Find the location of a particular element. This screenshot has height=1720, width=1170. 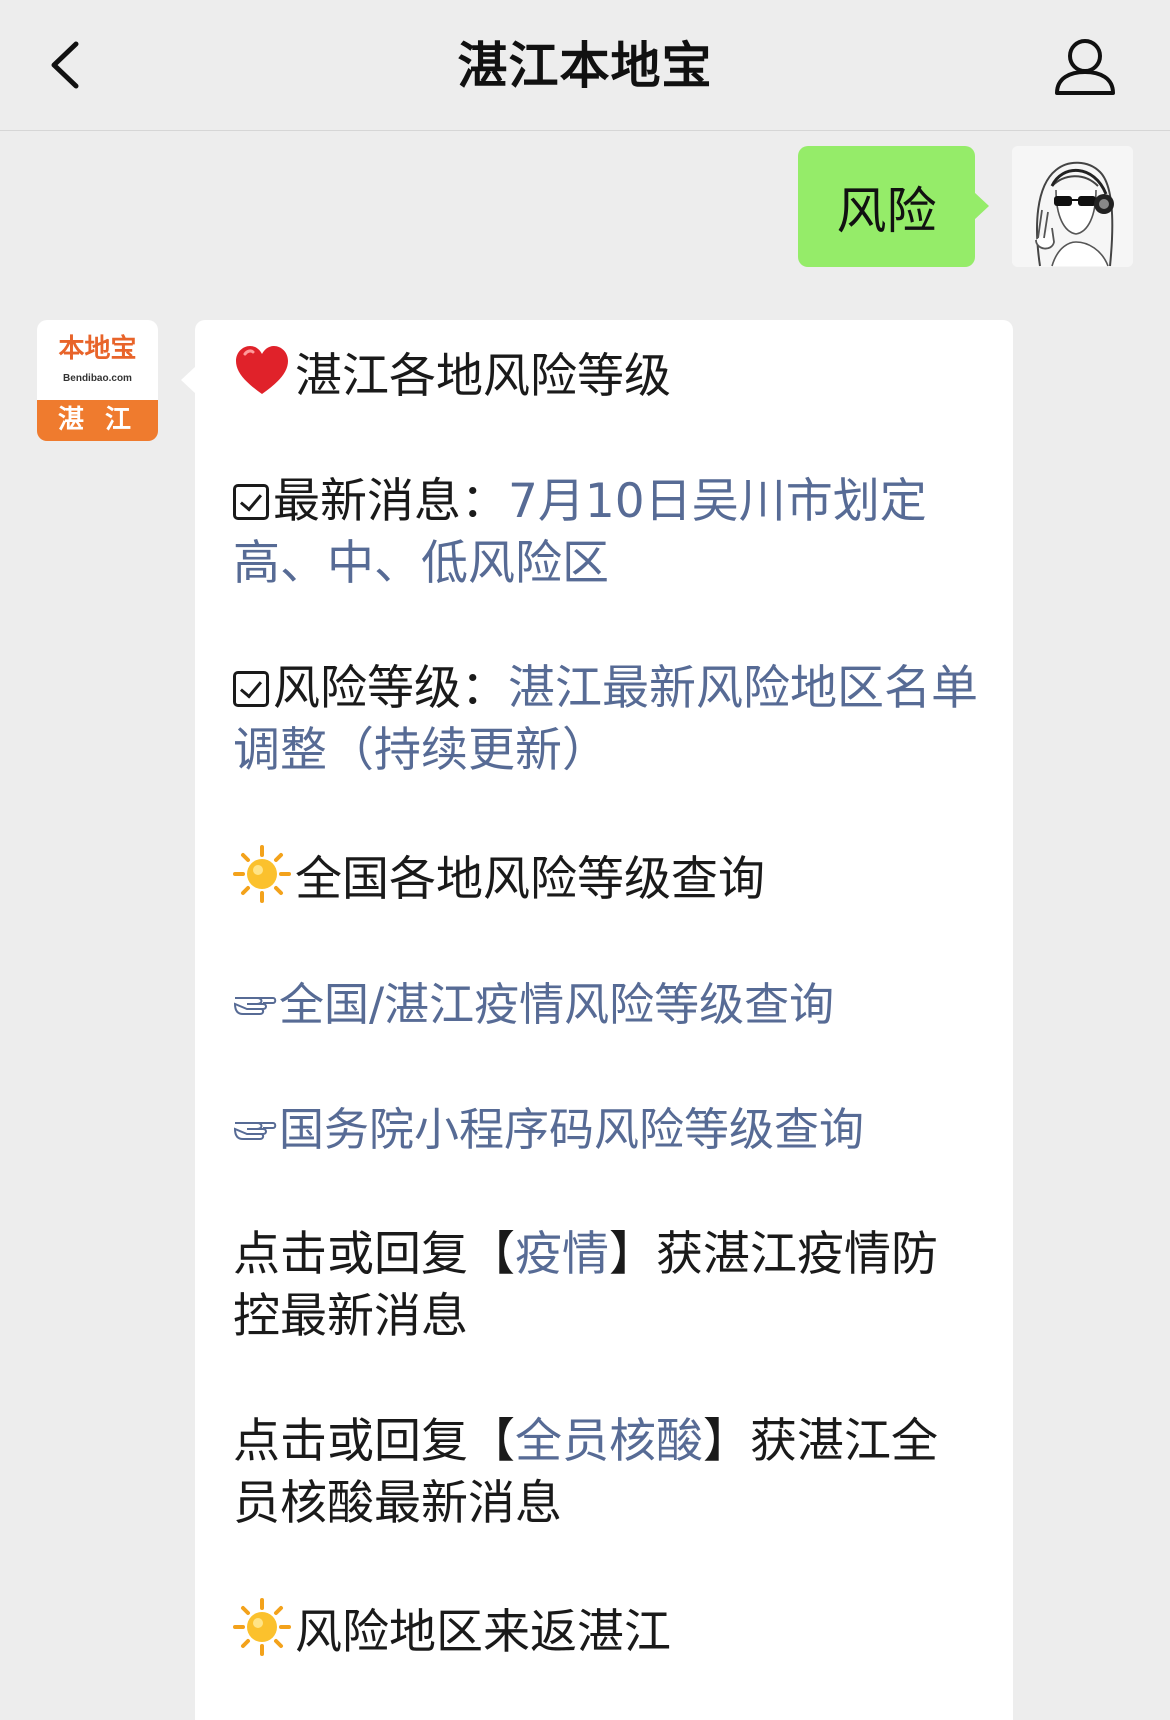

national-risk-query-link: 全国/湛江疫情风险等级查询 is located at coordinates (556, 1004).